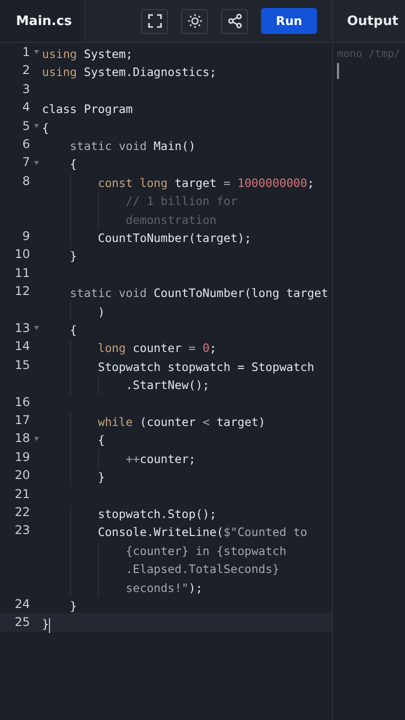 This screenshot has height=720, width=405. I want to click on line-number: 14, so click(22, 347).